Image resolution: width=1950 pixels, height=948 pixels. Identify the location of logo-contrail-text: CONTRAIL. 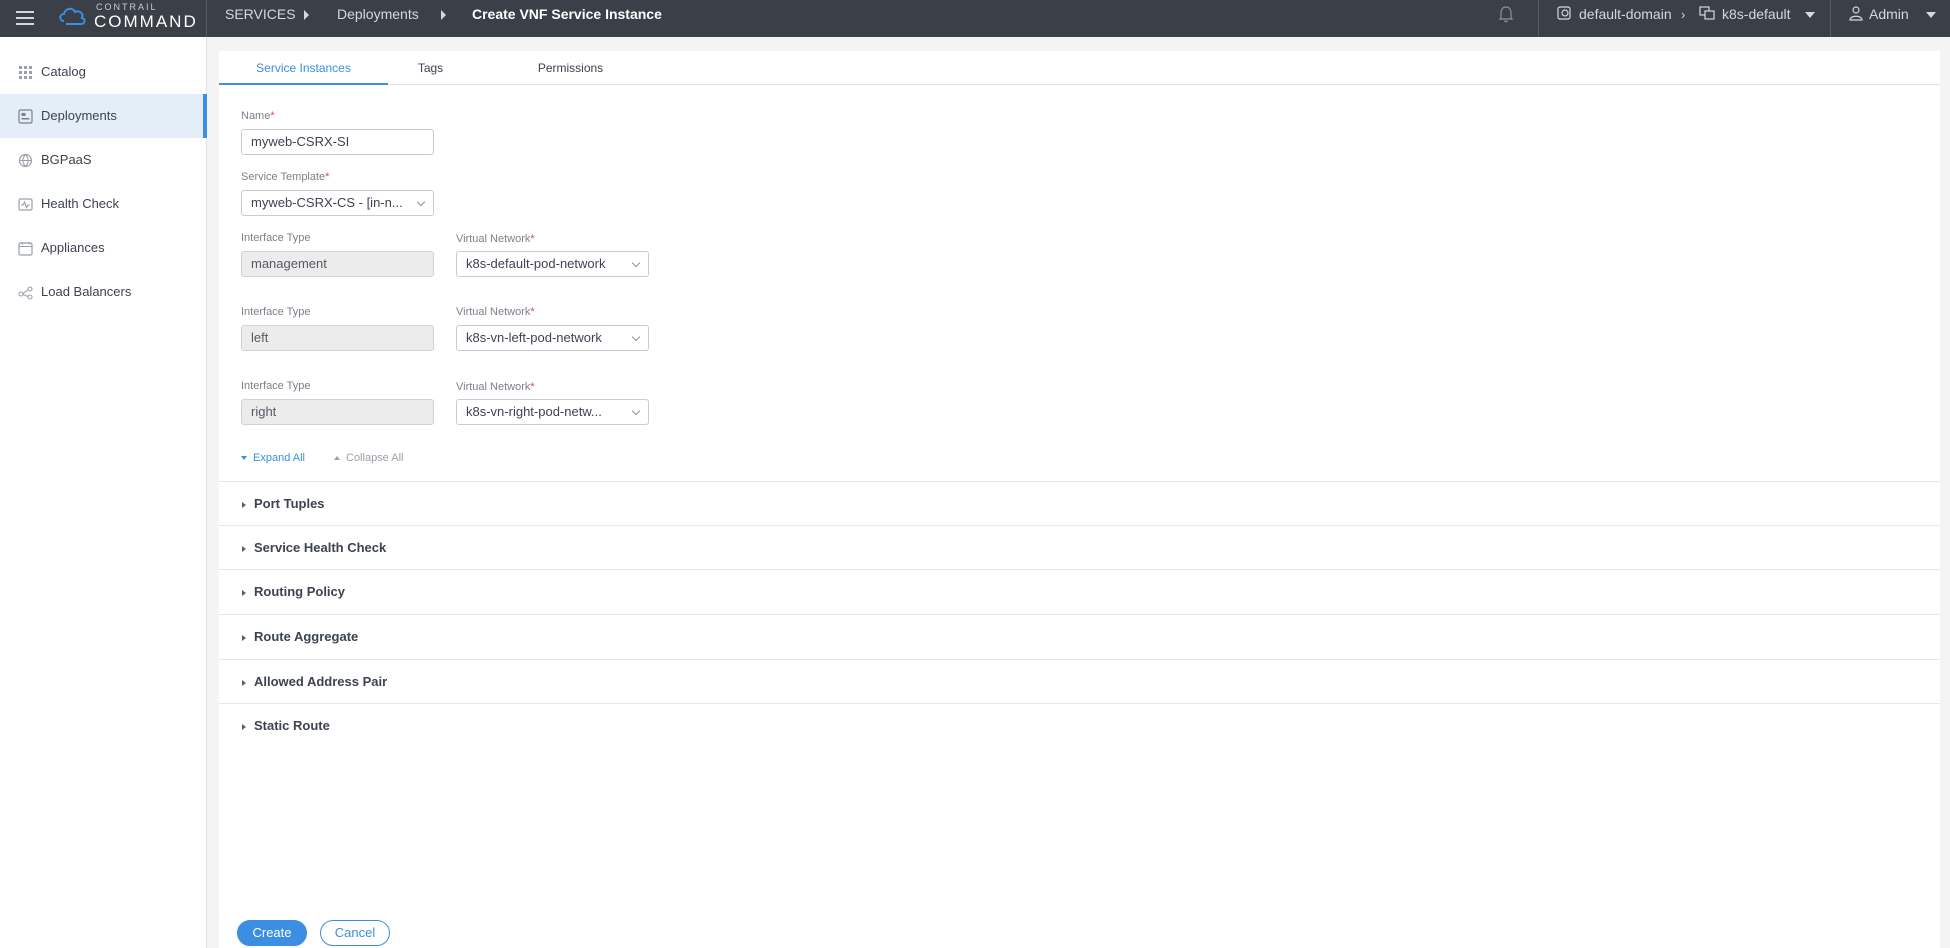
(127, 7).